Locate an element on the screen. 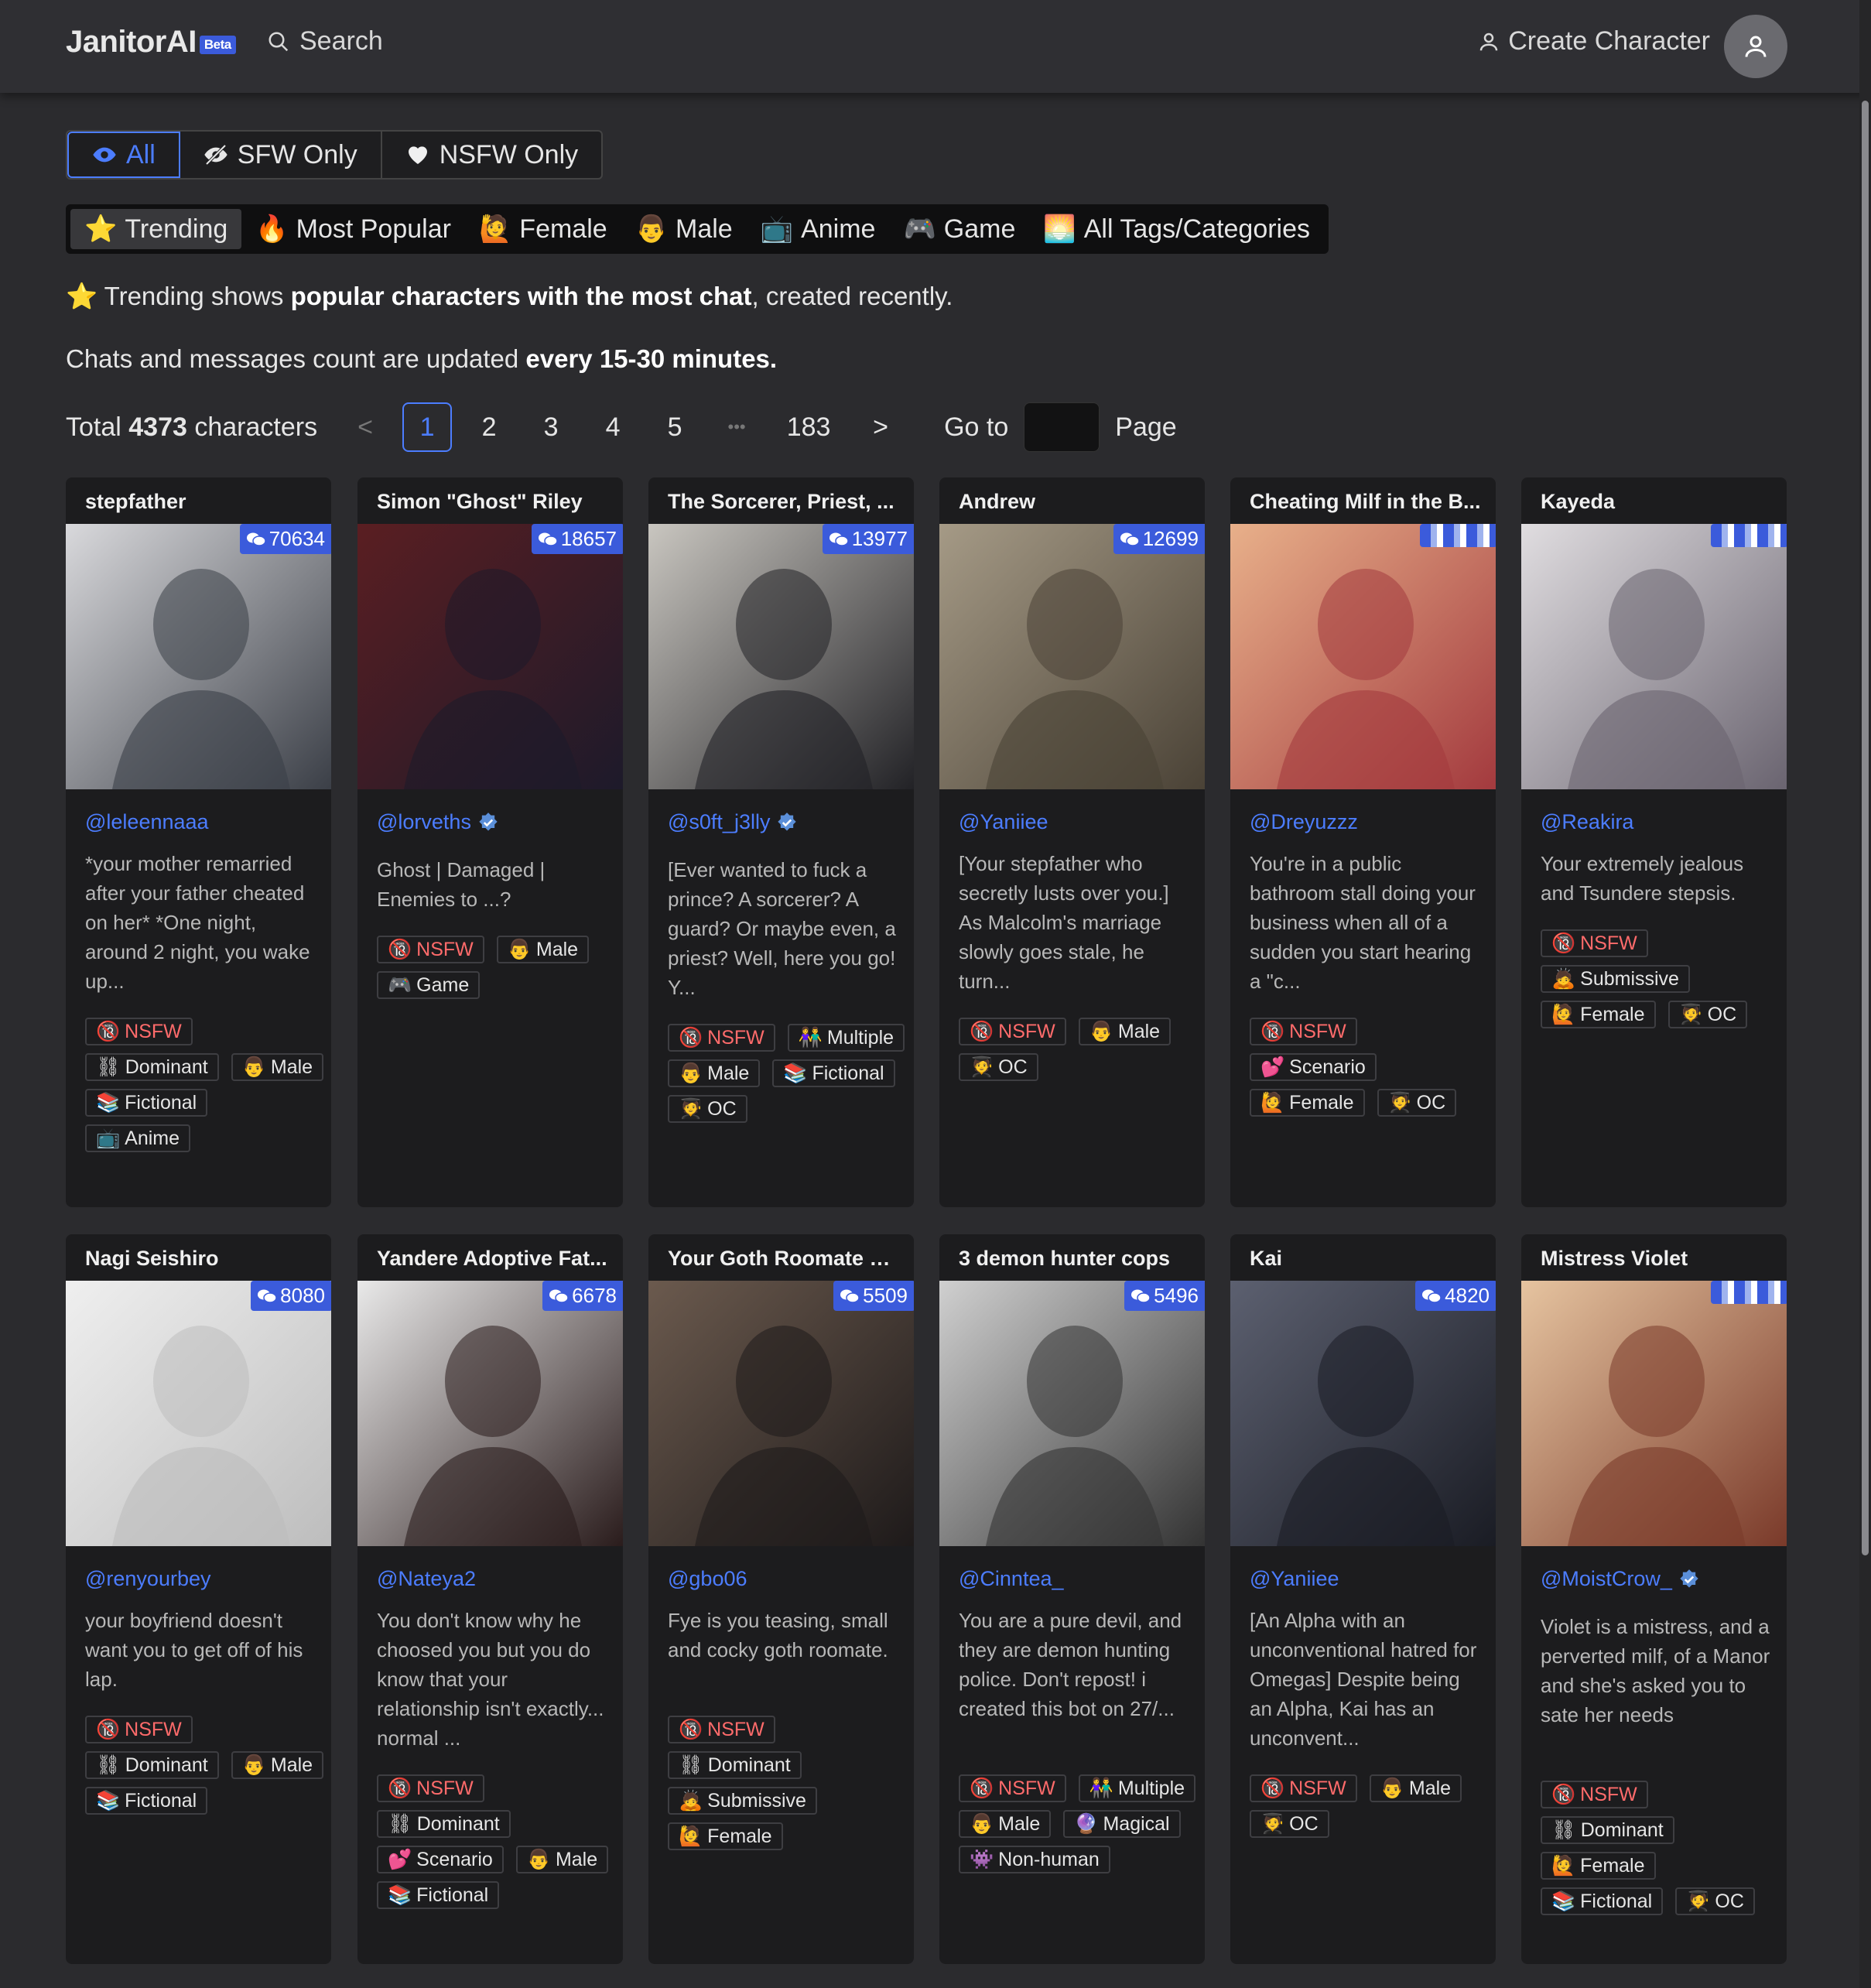 The image size is (1871, 1988). page-1: 1 is located at coordinates (427, 427).